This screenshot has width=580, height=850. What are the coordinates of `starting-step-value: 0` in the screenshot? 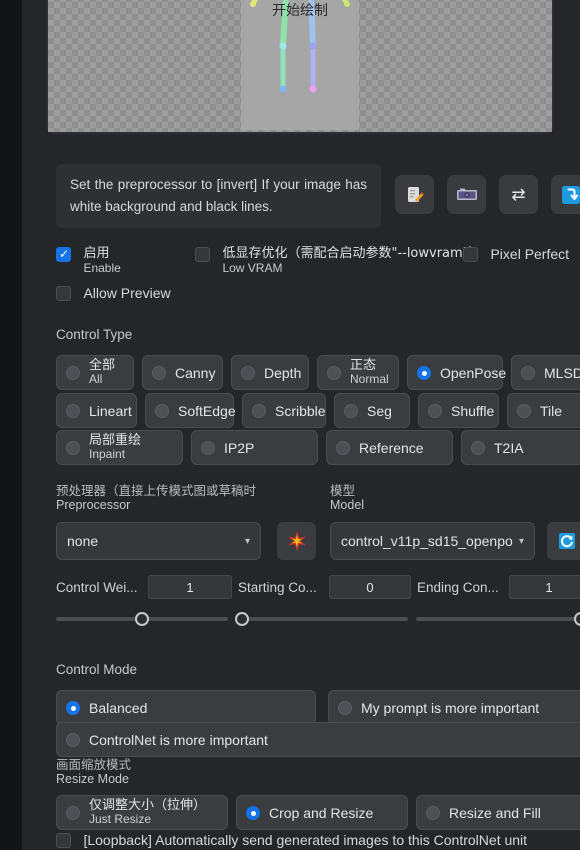 It's located at (370, 587).